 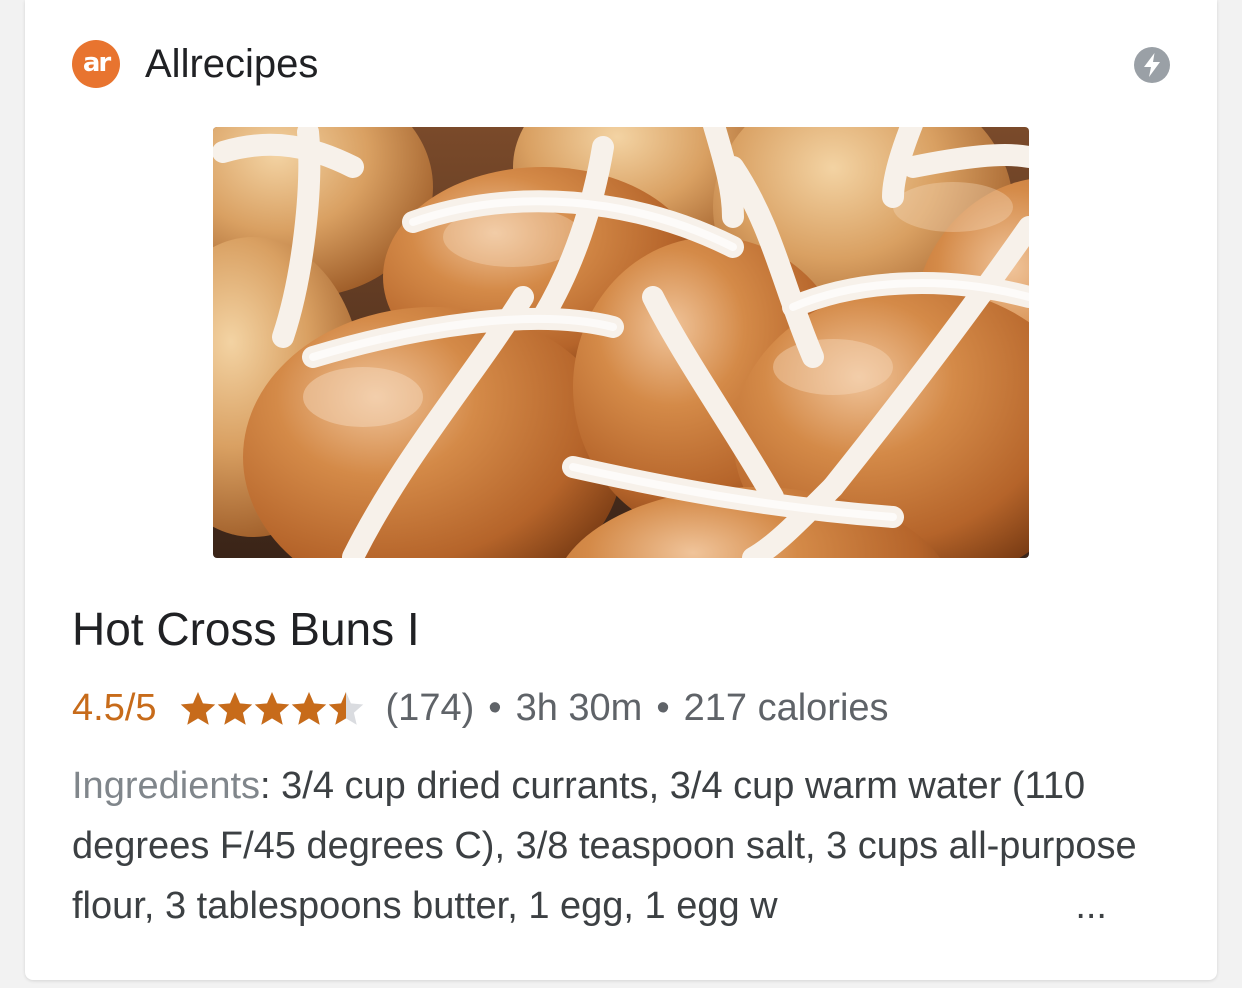 What do you see at coordinates (786, 708) in the screenshot?
I see `calories: 217 calories` at bounding box center [786, 708].